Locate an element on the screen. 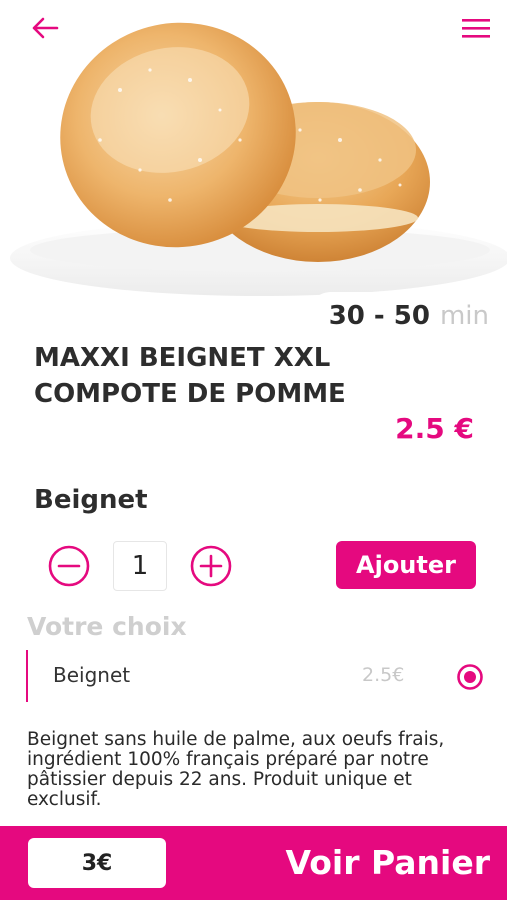 Image resolution: width=507 pixels, height=900 pixels. option-accent-bar is located at coordinates (27, 676).